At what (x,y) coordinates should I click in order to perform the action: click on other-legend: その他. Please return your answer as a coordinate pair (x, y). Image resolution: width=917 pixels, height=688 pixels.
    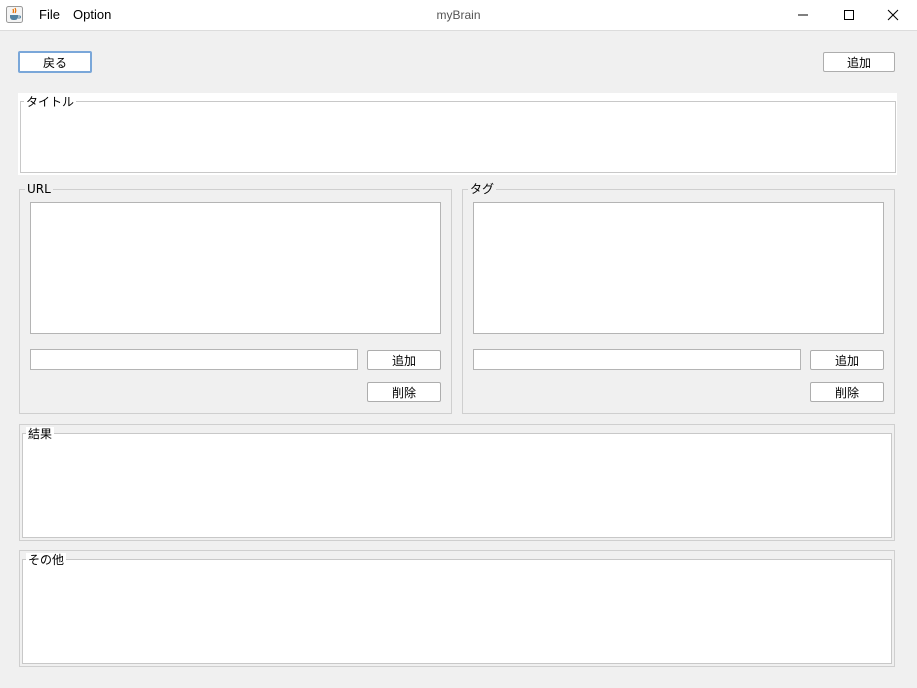
    Looking at the image, I should click on (46, 560).